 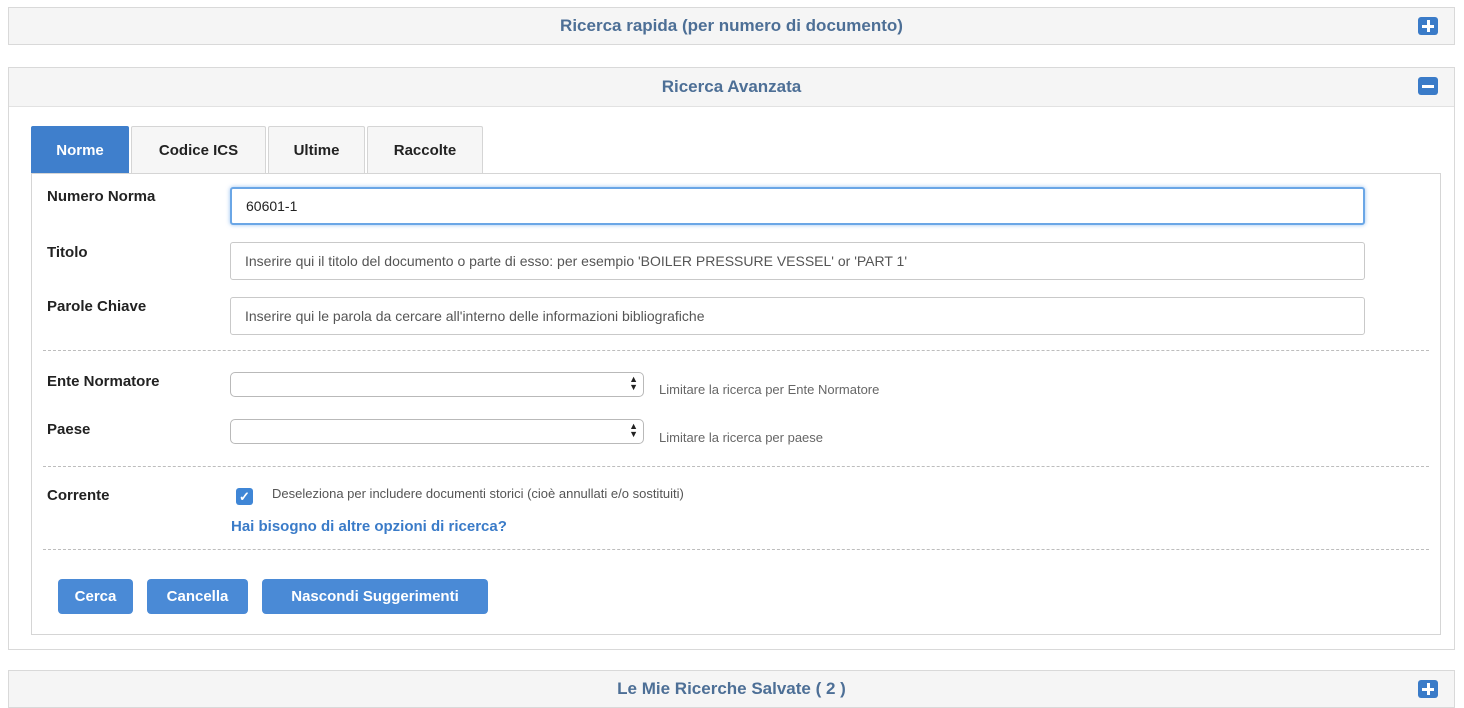 I want to click on ente-normatore-label: Ente Normatore, so click(x=103, y=381).